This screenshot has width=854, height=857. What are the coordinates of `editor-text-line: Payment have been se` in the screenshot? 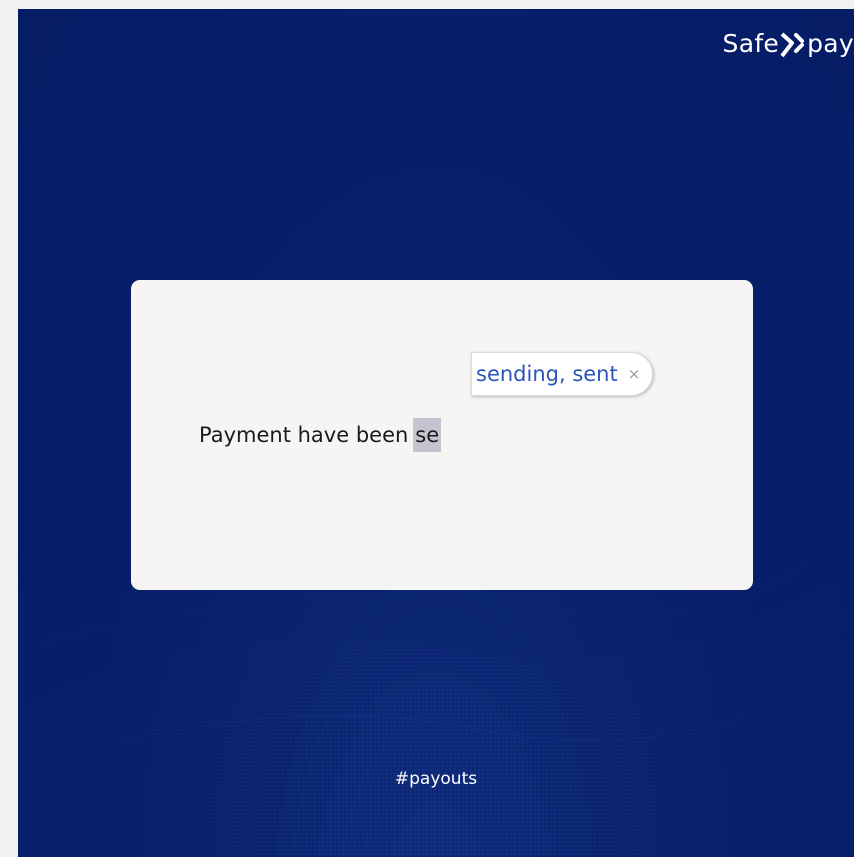 It's located at (320, 435).